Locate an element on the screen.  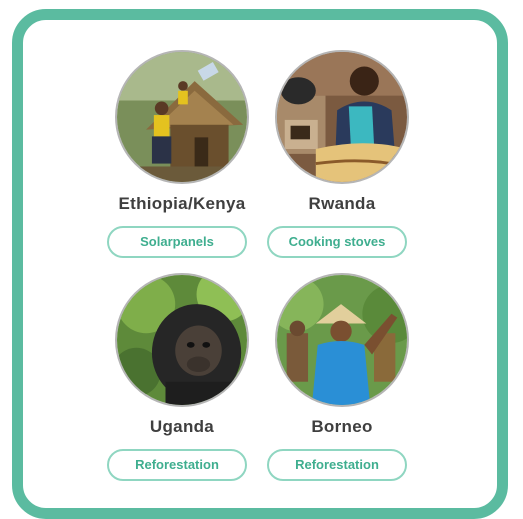
project-tag-button: Solarpanels is located at coordinates (177, 242).